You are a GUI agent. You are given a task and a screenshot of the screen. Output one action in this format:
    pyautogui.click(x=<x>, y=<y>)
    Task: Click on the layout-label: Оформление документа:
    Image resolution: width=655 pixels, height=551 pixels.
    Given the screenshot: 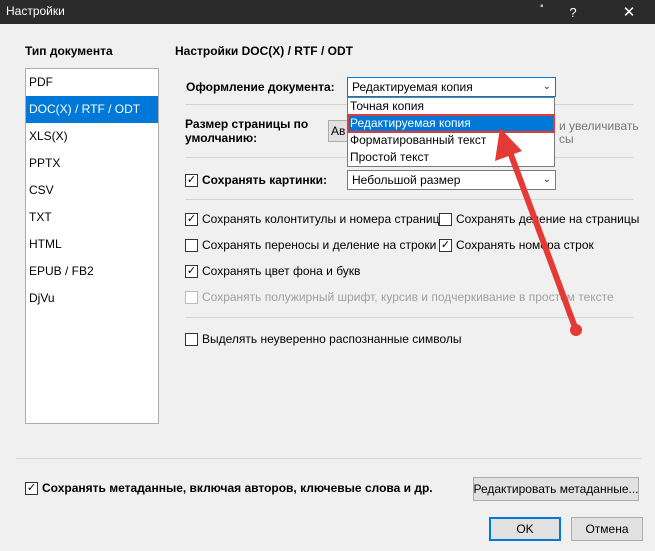 What is the action you would take?
    pyautogui.click(x=260, y=87)
    